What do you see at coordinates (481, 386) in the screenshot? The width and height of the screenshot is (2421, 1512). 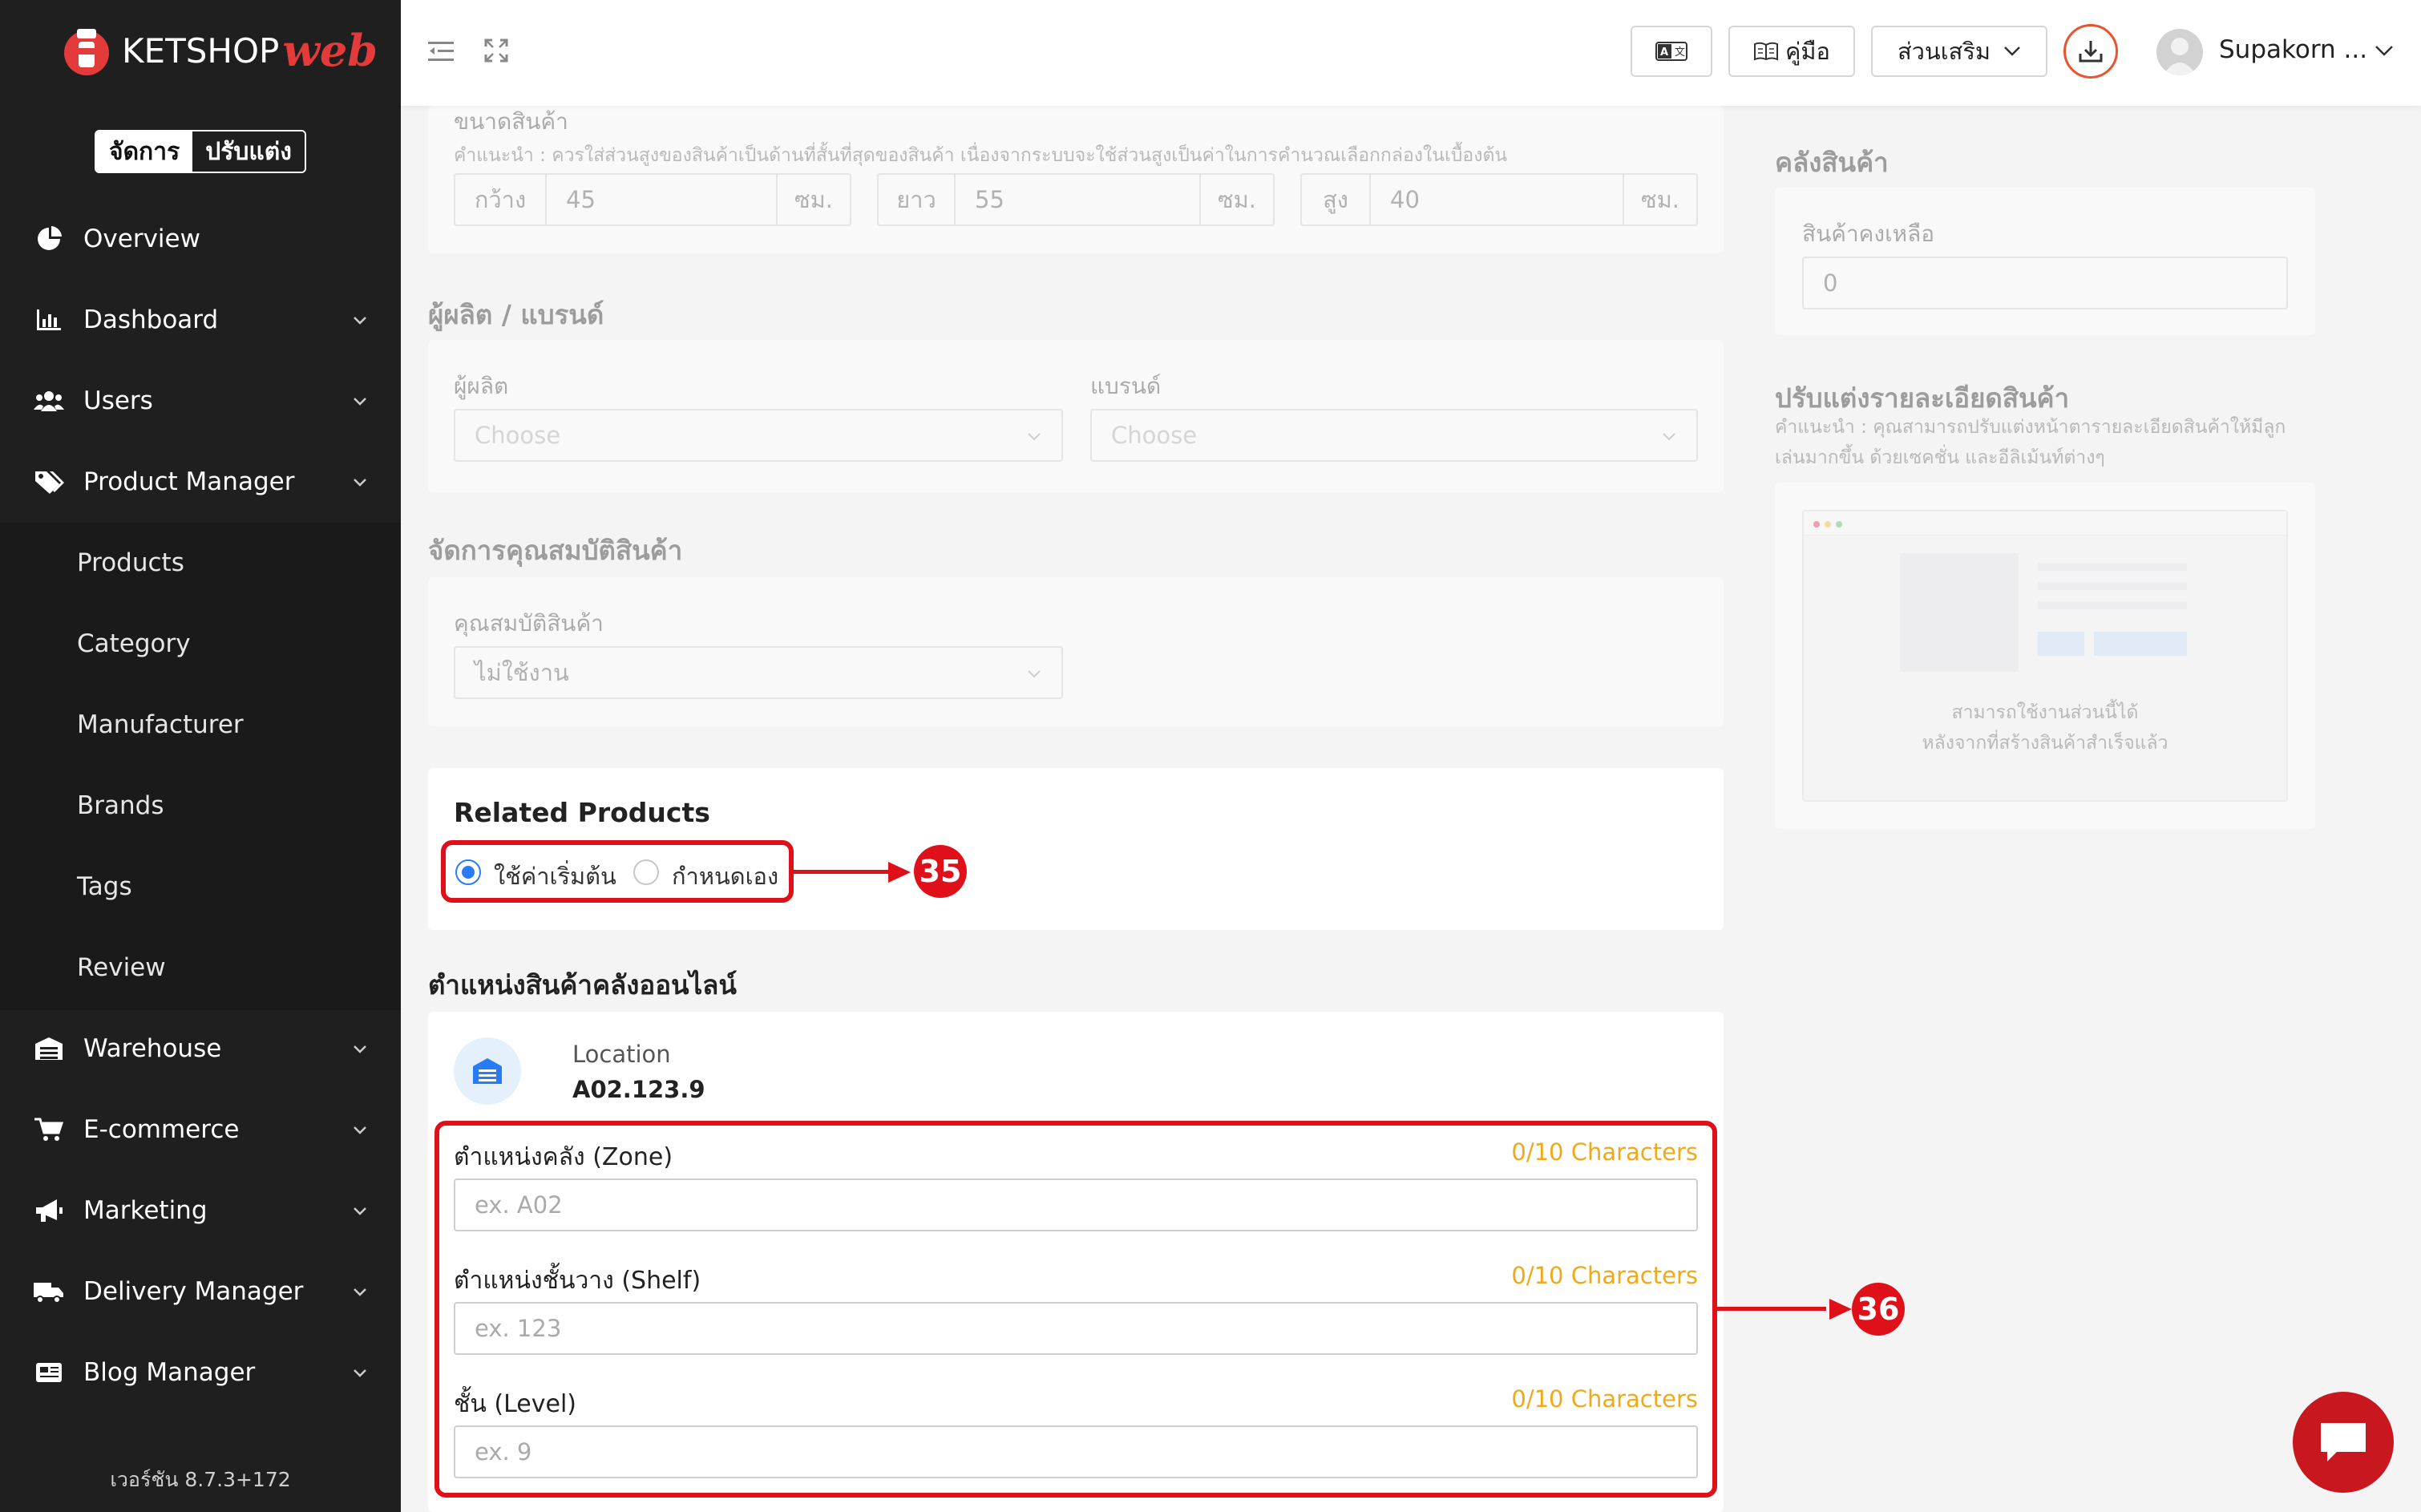 I see `manufacturer-label: ผู้ผลิต` at bounding box center [481, 386].